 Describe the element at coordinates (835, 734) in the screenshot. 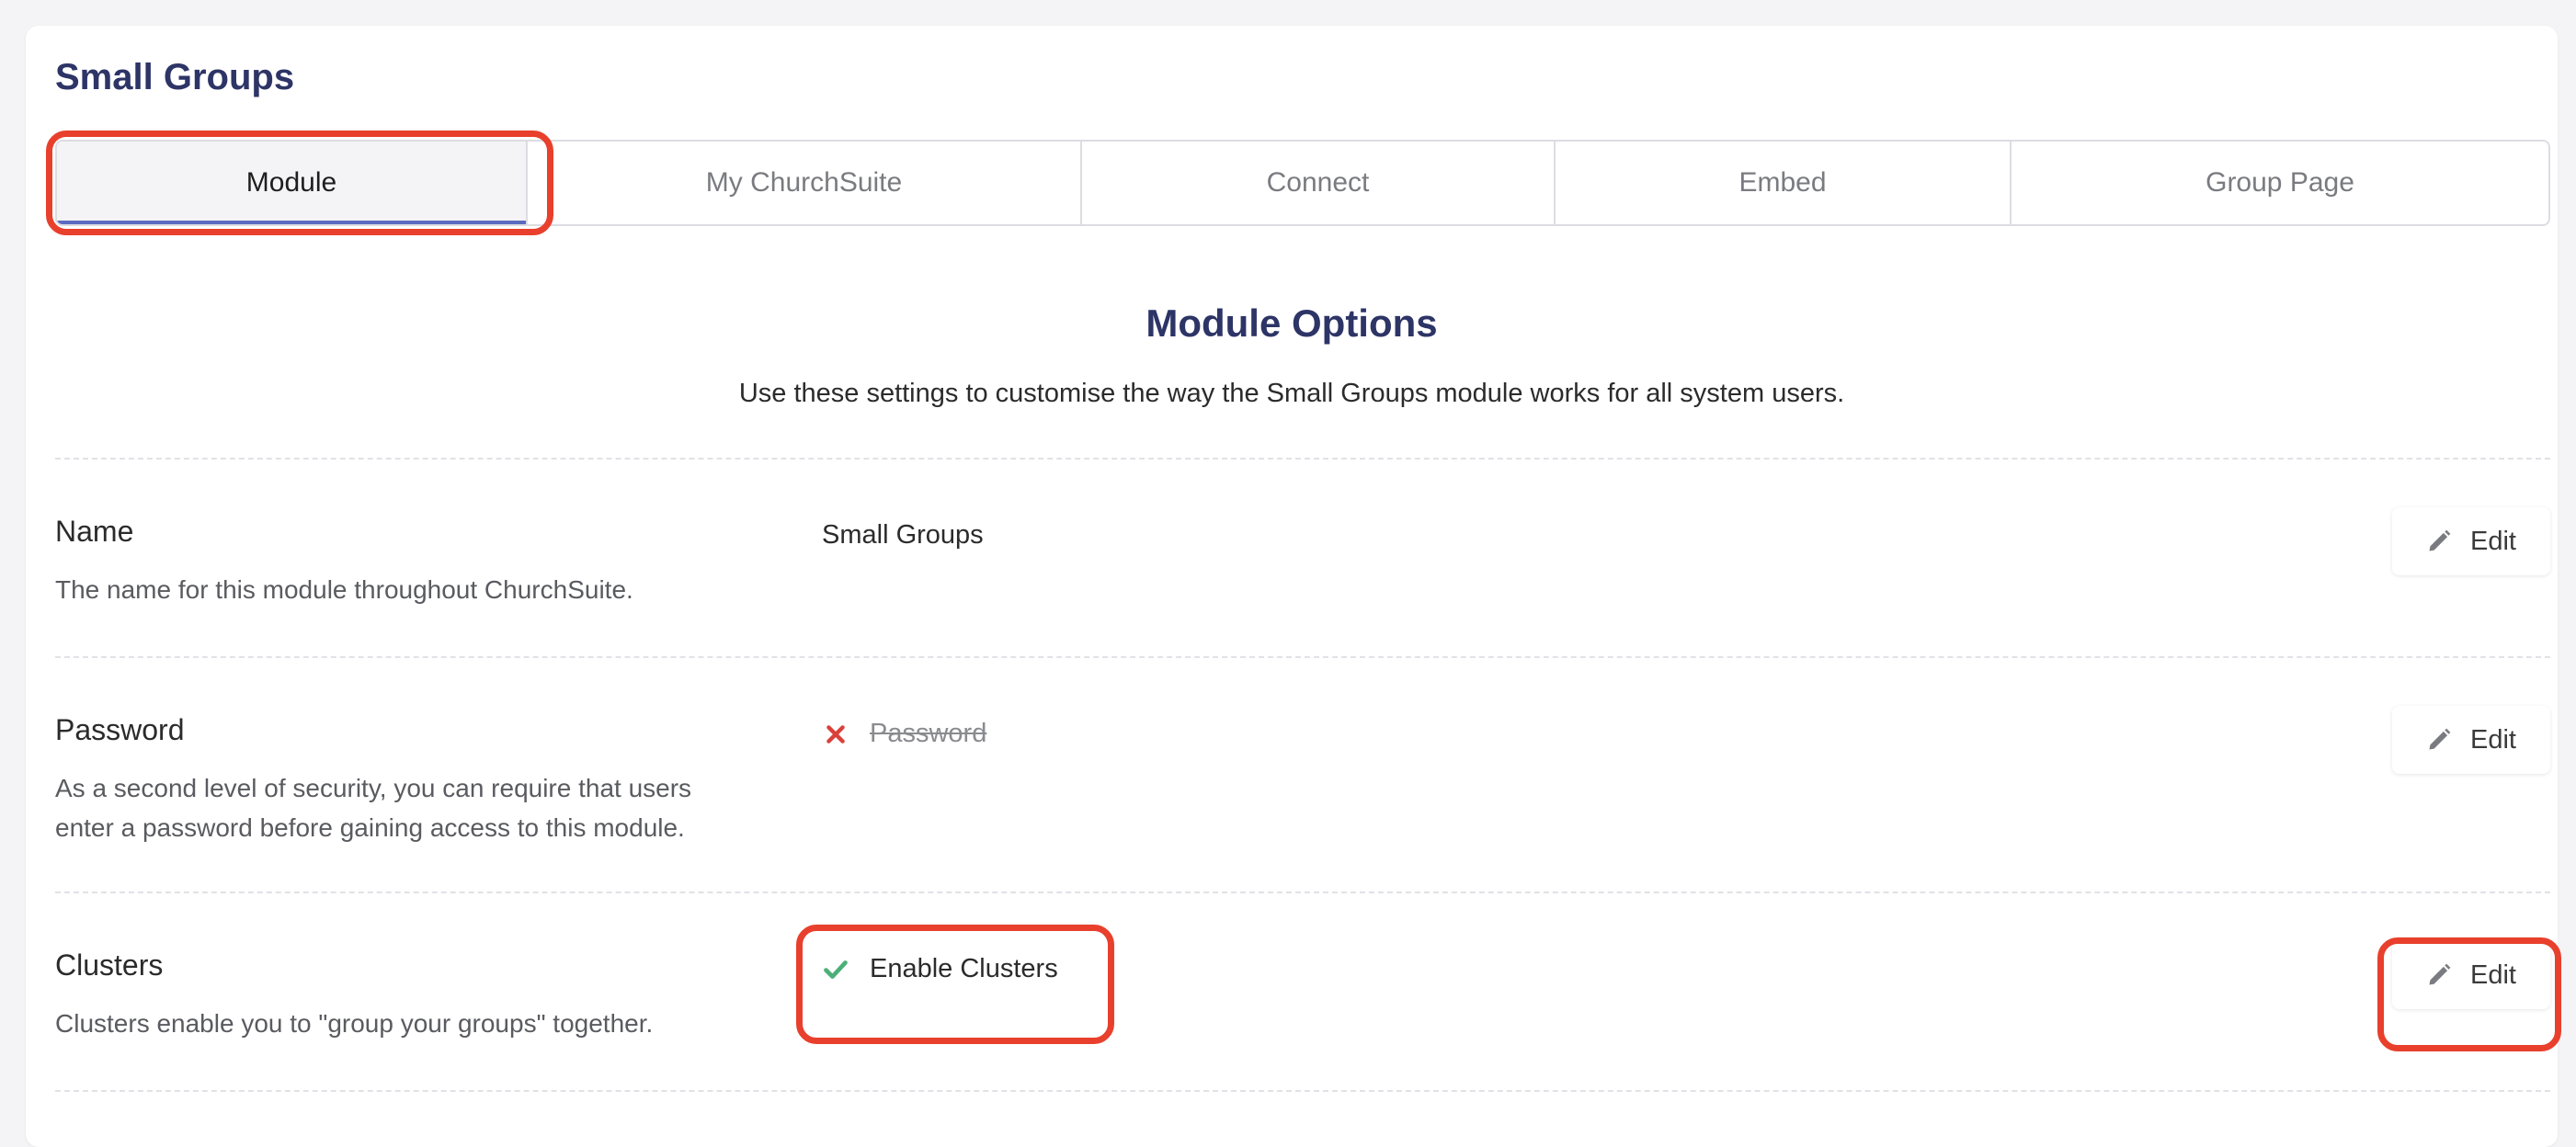

I see `cross-icon` at that location.